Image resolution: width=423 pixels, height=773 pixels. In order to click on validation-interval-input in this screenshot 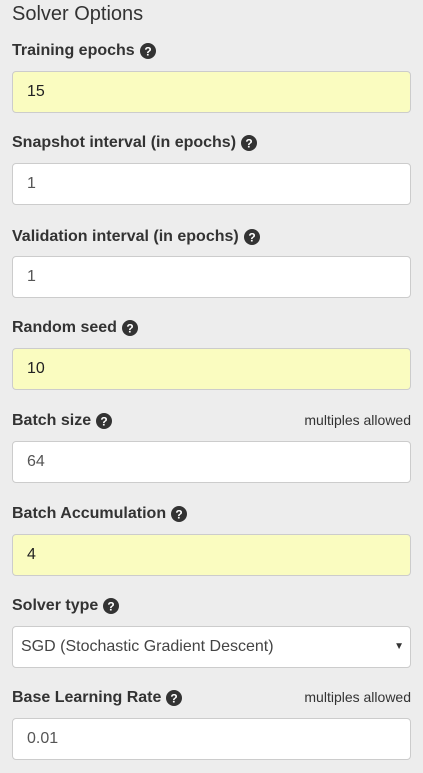, I will do `click(211, 277)`.